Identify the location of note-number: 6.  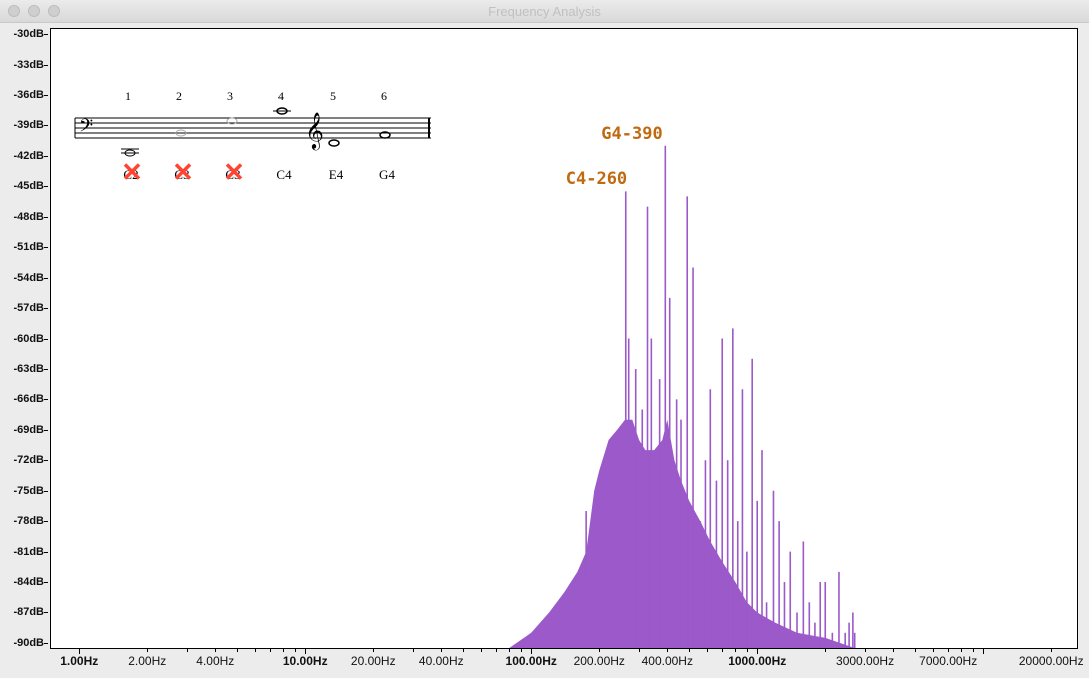
(384, 96).